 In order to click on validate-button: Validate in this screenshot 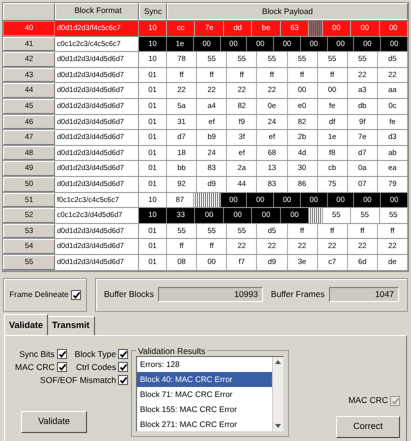, I will do `click(54, 421)`.